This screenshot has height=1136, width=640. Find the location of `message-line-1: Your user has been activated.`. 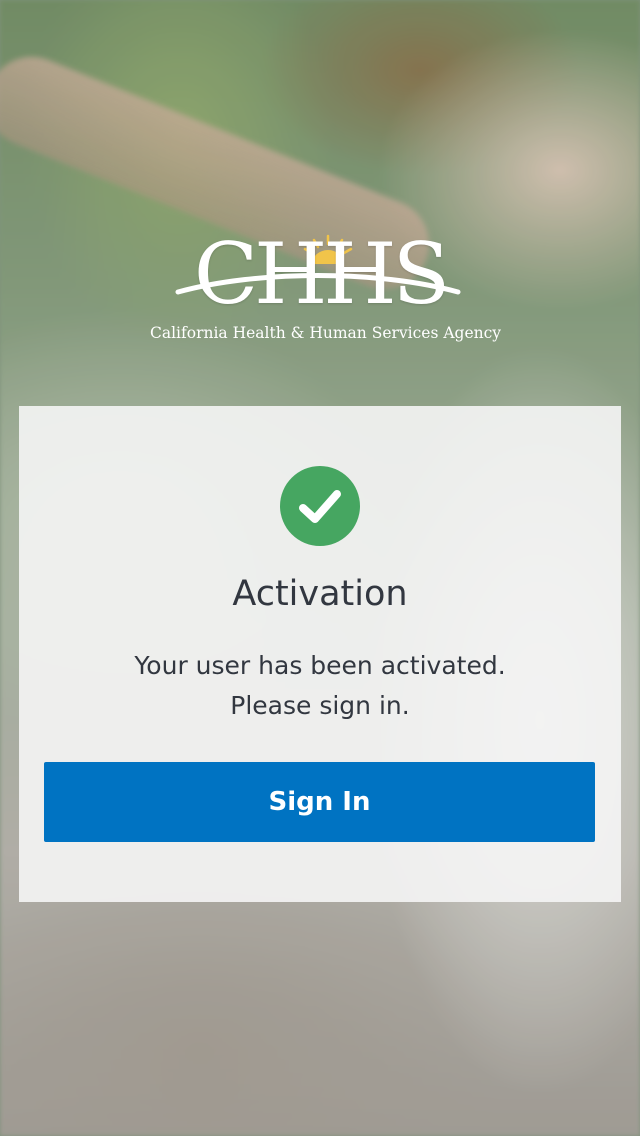

message-line-1: Your user has been activated. is located at coordinates (320, 665).